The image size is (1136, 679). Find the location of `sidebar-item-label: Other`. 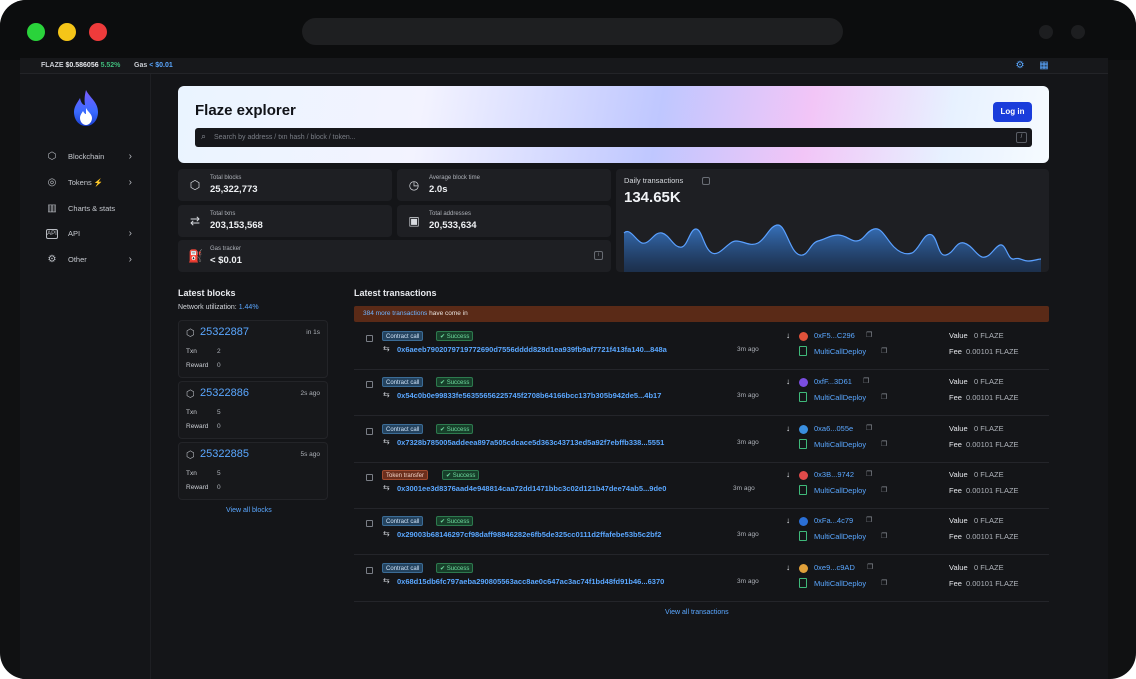

sidebar-item-label: Other is located at coordinates (77, 259).